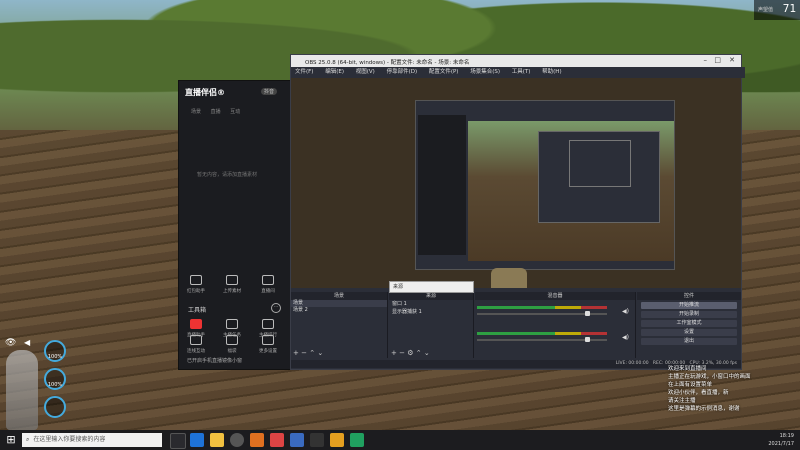 This screenshot has height=450, width=800. What do you see at coordinates (485, 72) in the screenshot?
I see `menu-scene-collection: 场景集合(S)` at bounding box center [485, 72].